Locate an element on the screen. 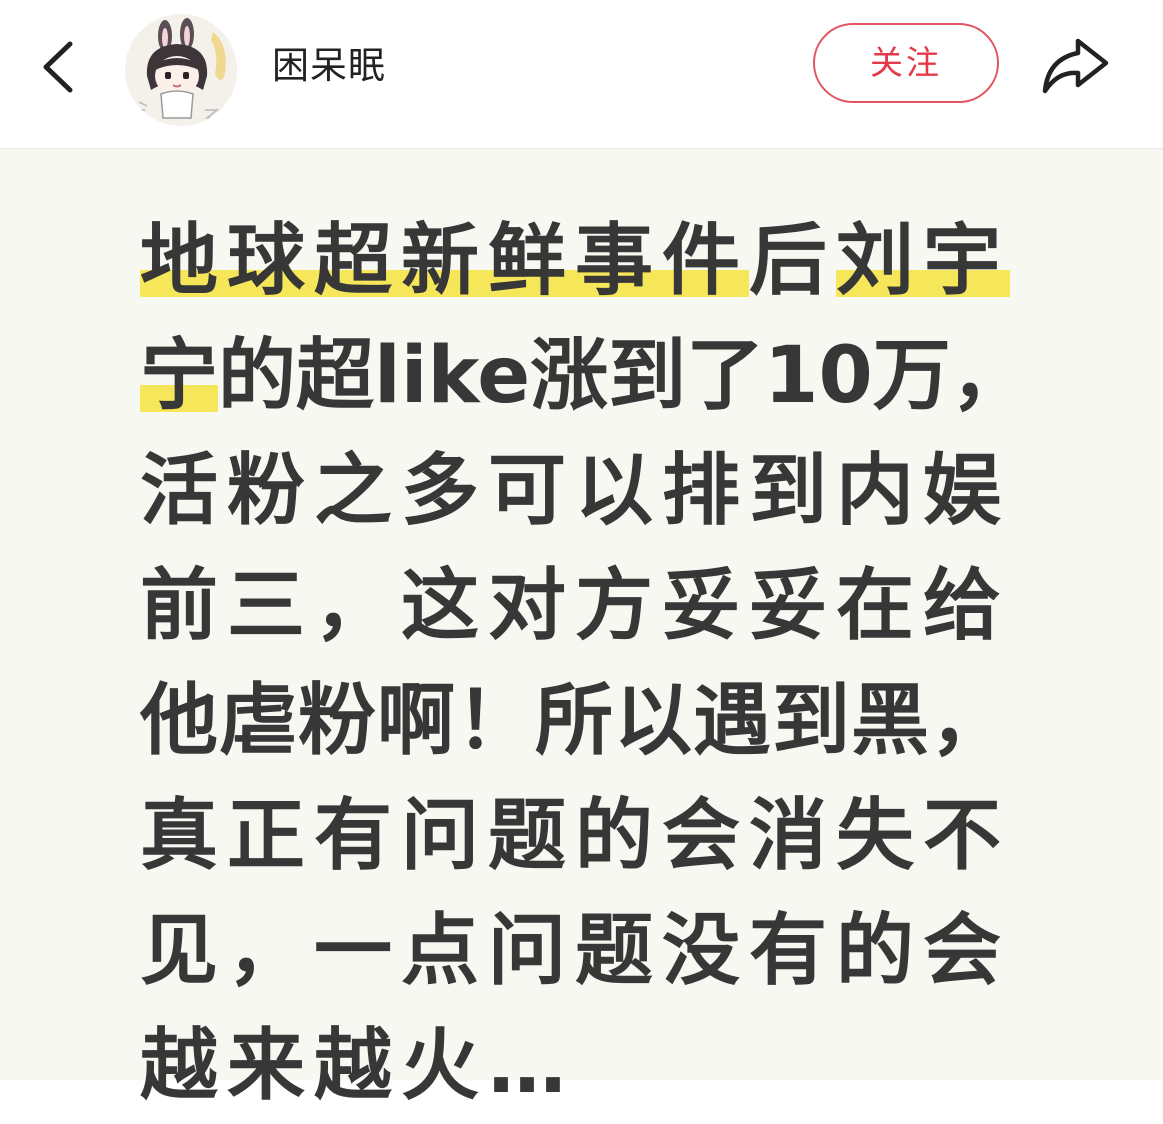  post-line: 见，一点问题没有的会 is located at coordinates (575, 951).